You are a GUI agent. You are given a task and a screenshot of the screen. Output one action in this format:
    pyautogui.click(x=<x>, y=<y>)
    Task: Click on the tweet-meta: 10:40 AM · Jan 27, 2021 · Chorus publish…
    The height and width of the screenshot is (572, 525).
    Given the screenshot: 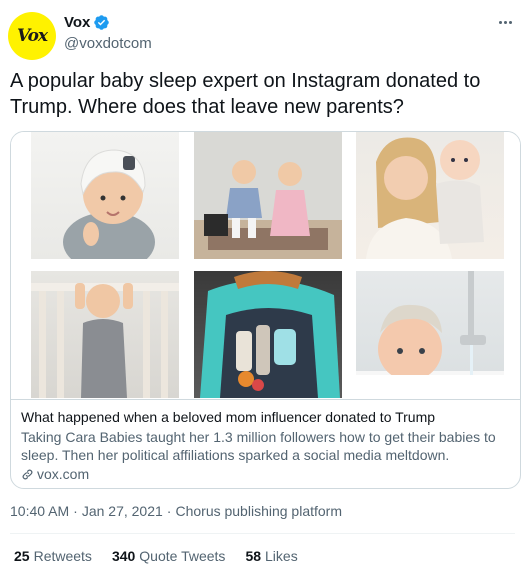 What is the action you would take?
    pyautogui.click(x=176, y=511)
    